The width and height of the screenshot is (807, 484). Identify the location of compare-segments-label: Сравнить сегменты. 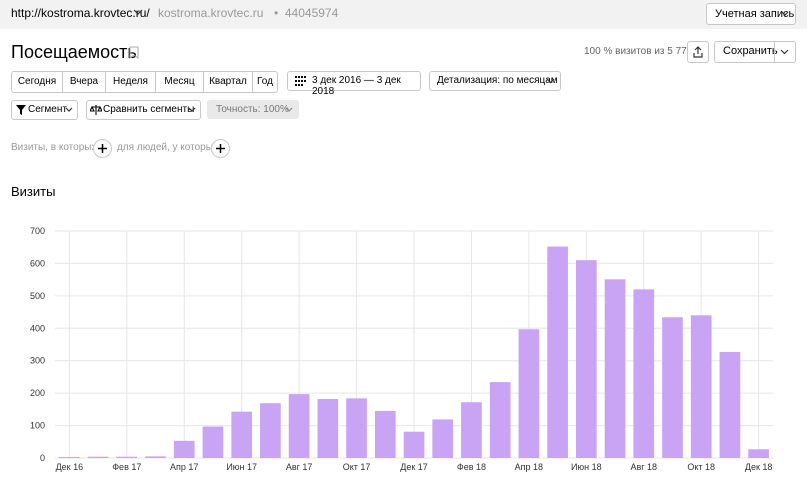
(149, 109).